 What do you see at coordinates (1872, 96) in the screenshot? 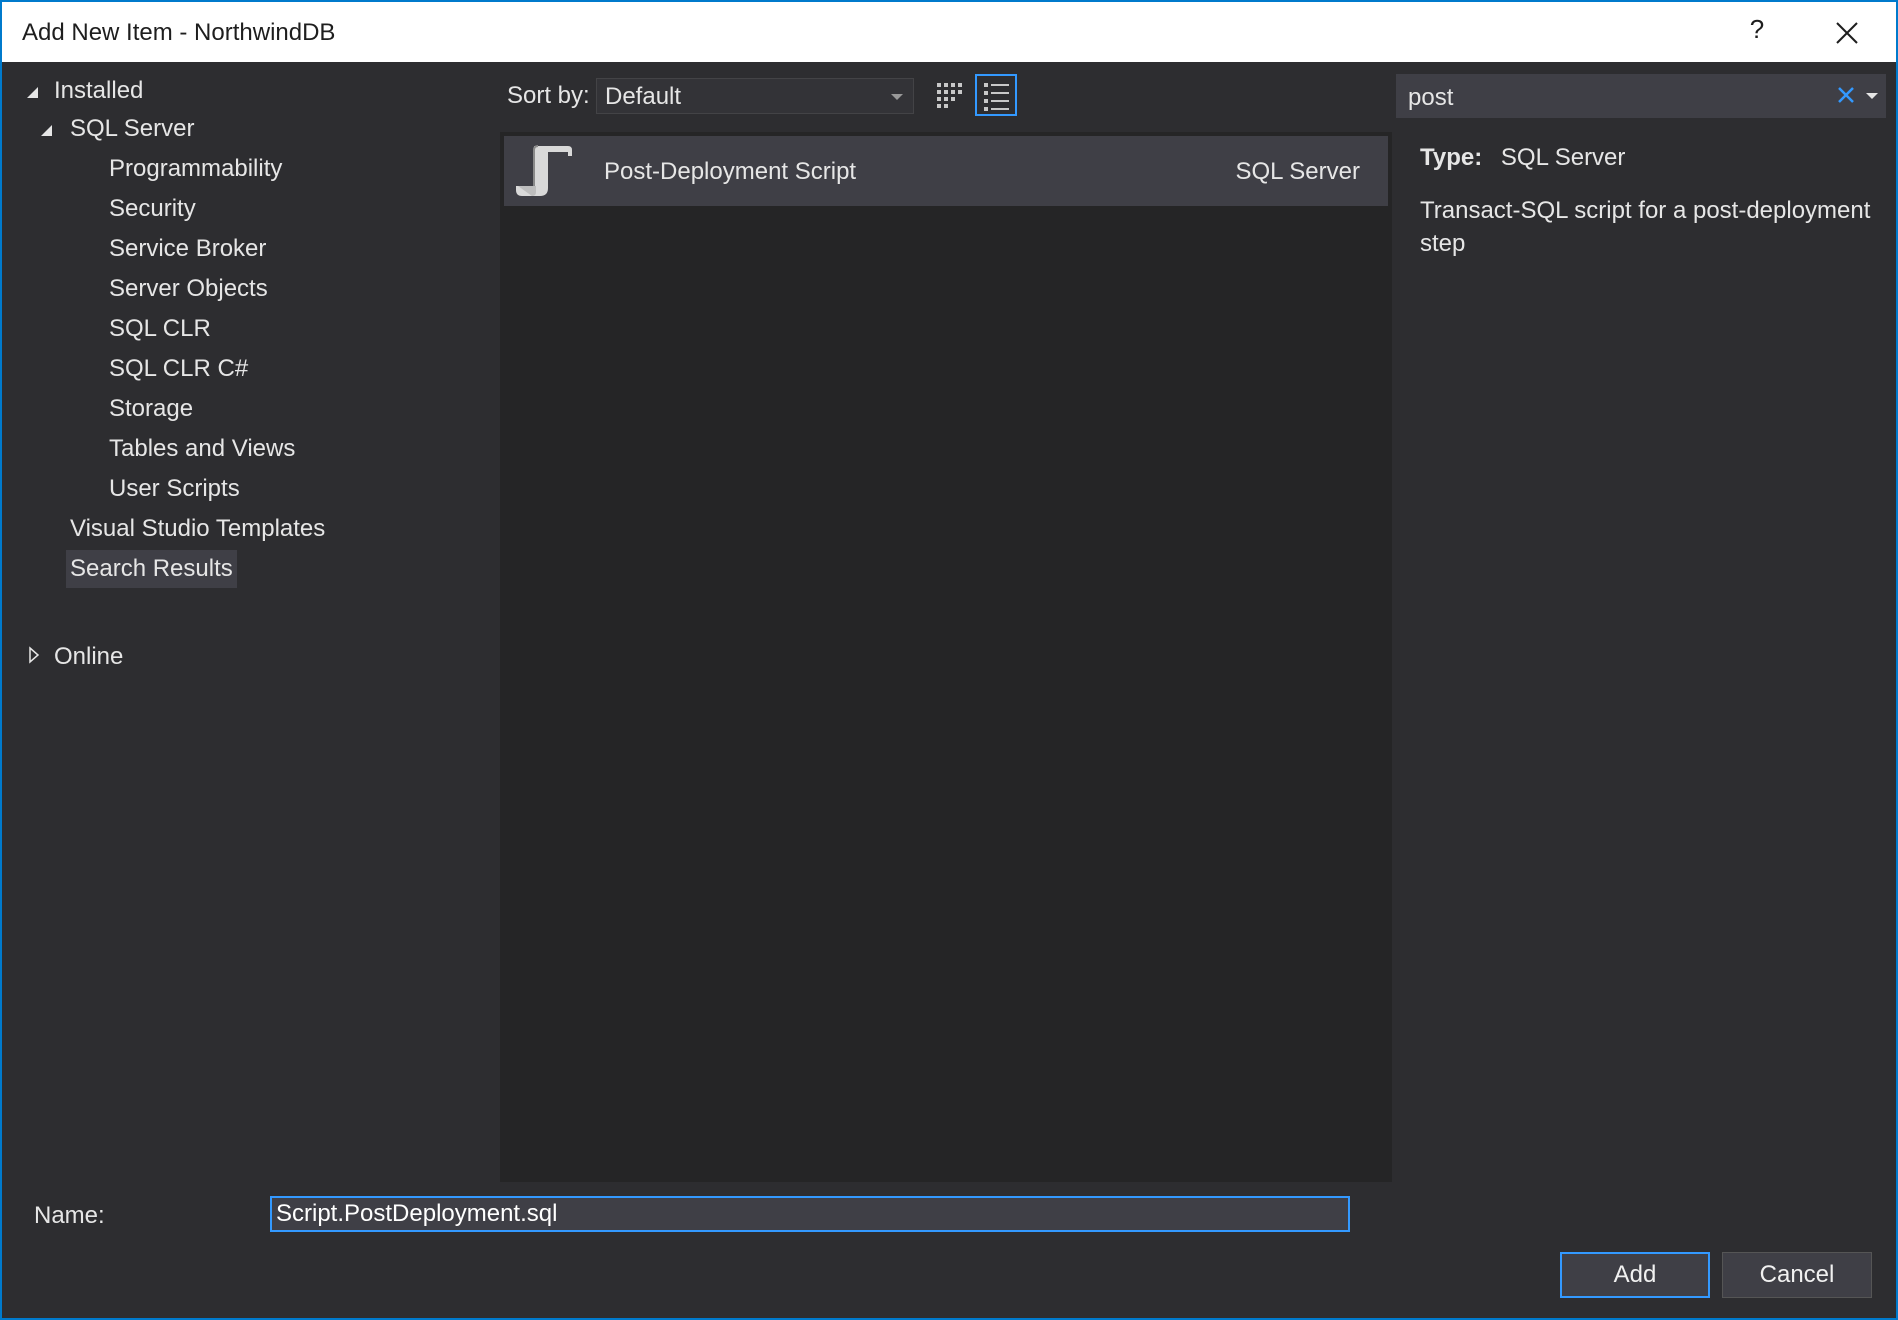
I see `search-options-icon` at bounding box center [1872, 96].